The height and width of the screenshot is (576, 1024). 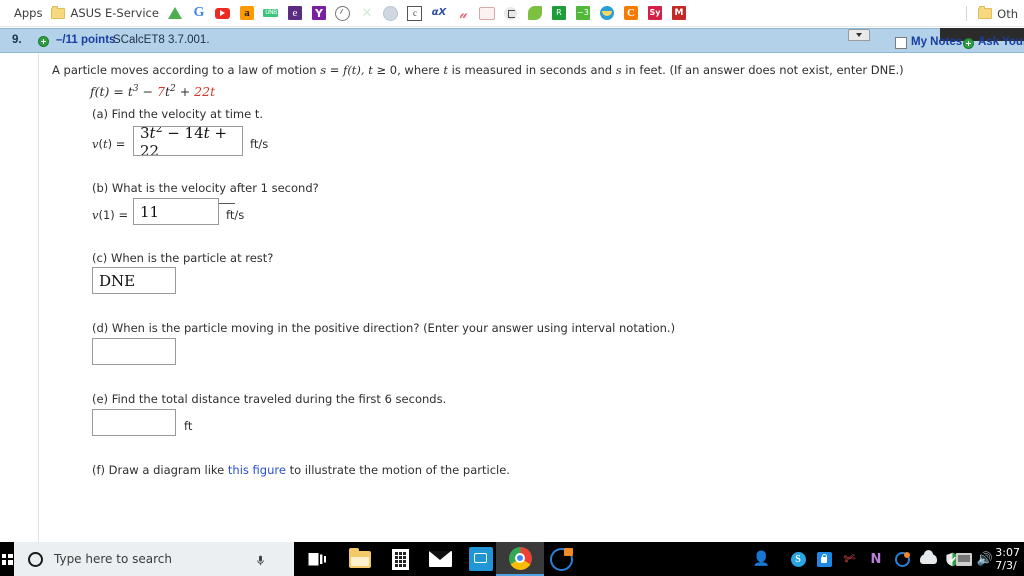 What do you see at coordinates (415, 13) in the screenshot?
I see `bookmark-c-letter: c` at bounding box center [415, 13].